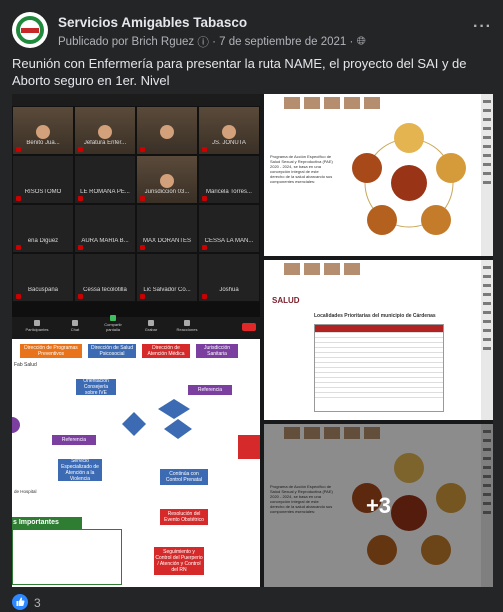 The image size is (503, 612). I want to click on flow-box-4: Jurisdicción Sanitaria, so click(217, 351).